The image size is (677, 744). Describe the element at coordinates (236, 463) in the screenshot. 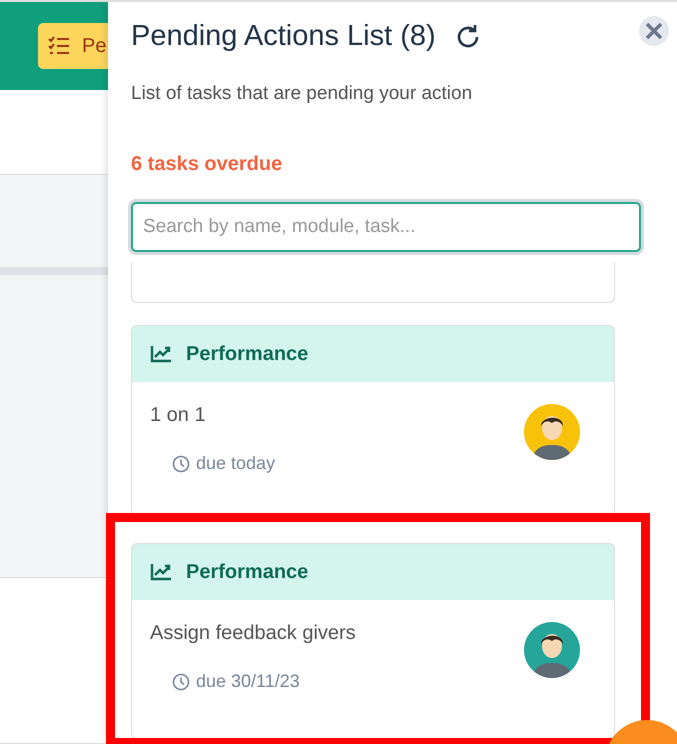

I see `due-date: due today` at that location.